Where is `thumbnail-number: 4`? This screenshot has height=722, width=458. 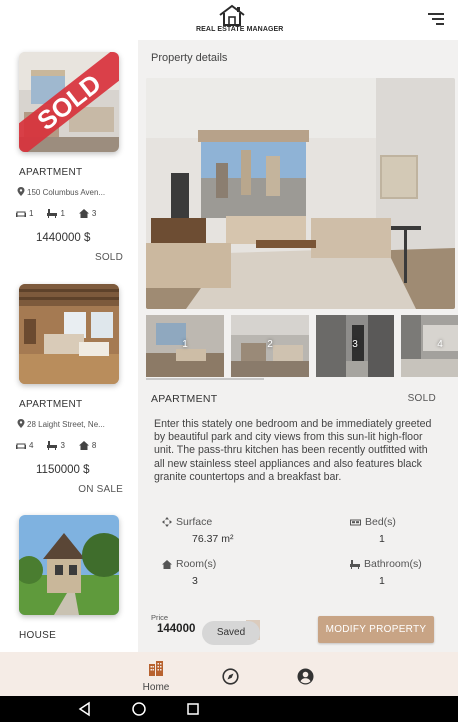 thumbnail-number: 4 is located at coordinates (440, 344).